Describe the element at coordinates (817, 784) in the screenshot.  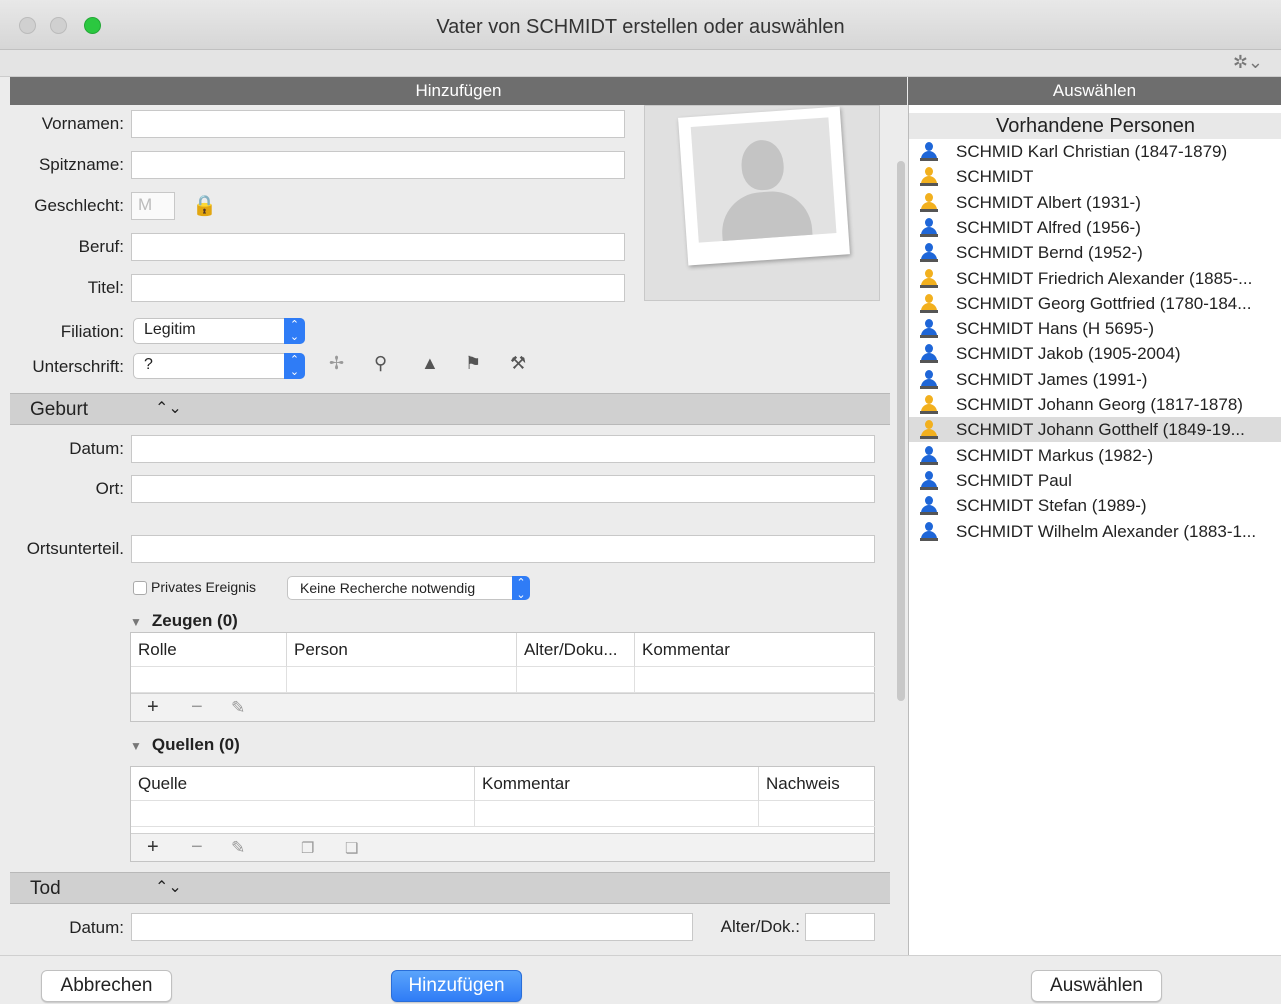
I see `quellen-col-nachweis: Nachweis` at that location.